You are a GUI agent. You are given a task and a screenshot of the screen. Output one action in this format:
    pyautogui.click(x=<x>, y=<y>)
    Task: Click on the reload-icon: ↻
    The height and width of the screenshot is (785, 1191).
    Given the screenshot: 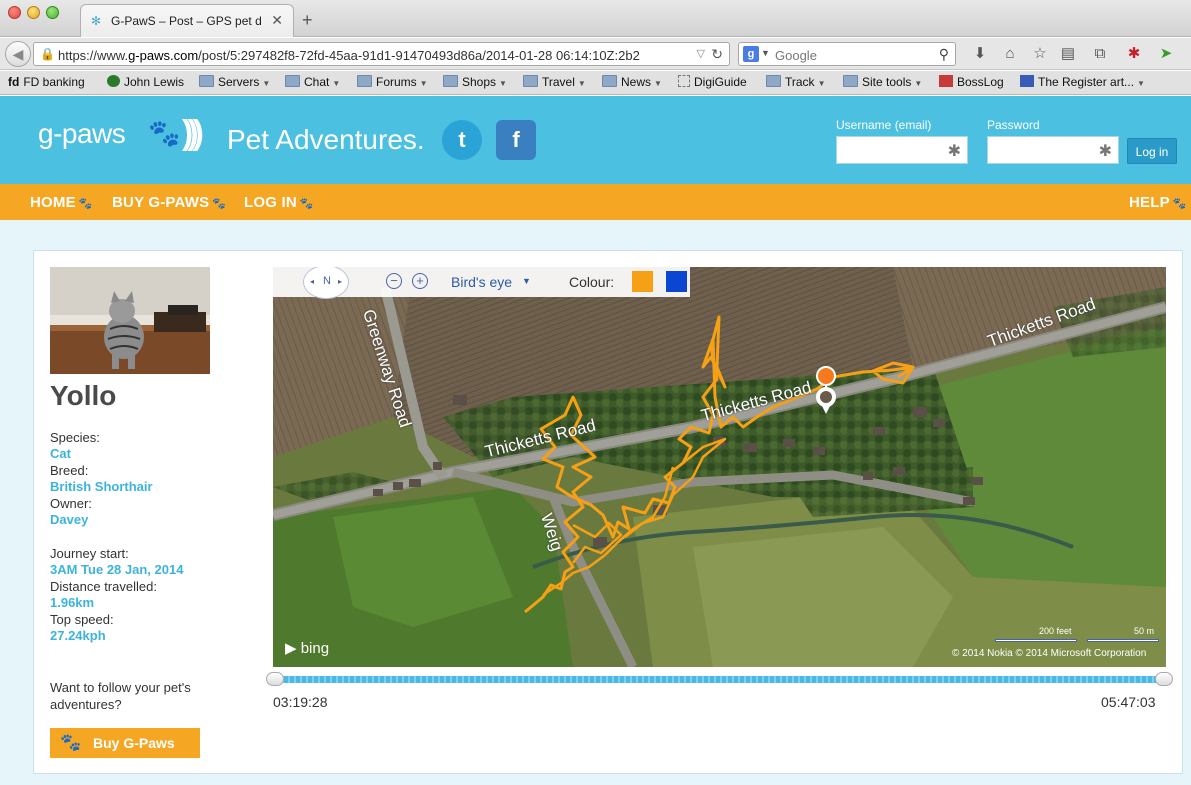 What is the action you would take?
    pyautogui.click(x=717, y=54)
    